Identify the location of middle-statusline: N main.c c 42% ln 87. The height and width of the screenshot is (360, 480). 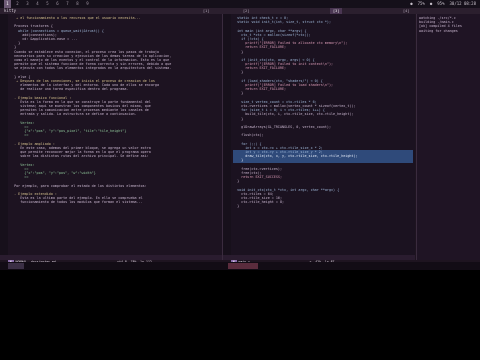
(319, 259).